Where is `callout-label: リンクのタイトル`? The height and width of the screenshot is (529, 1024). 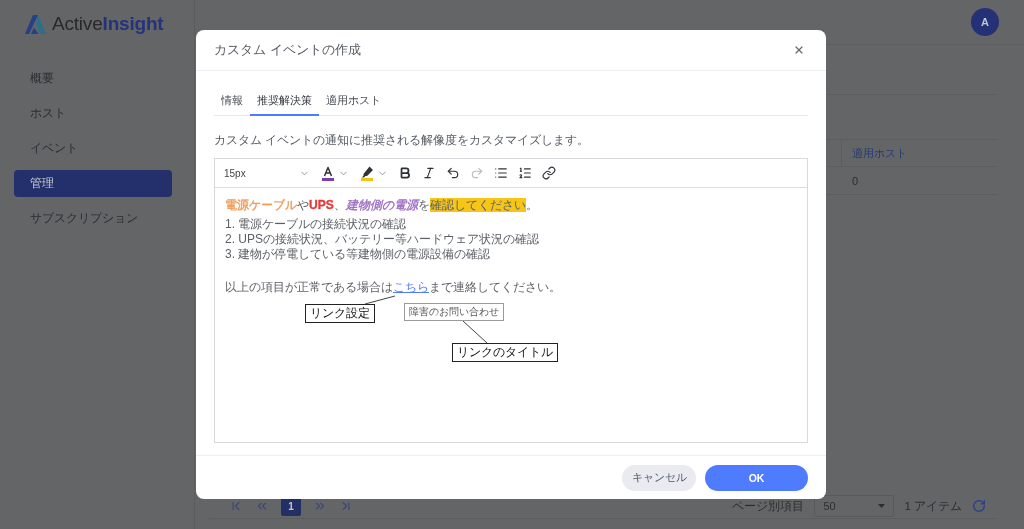 callout-label: リンクのタイトル is located at coordinates (505, 352).